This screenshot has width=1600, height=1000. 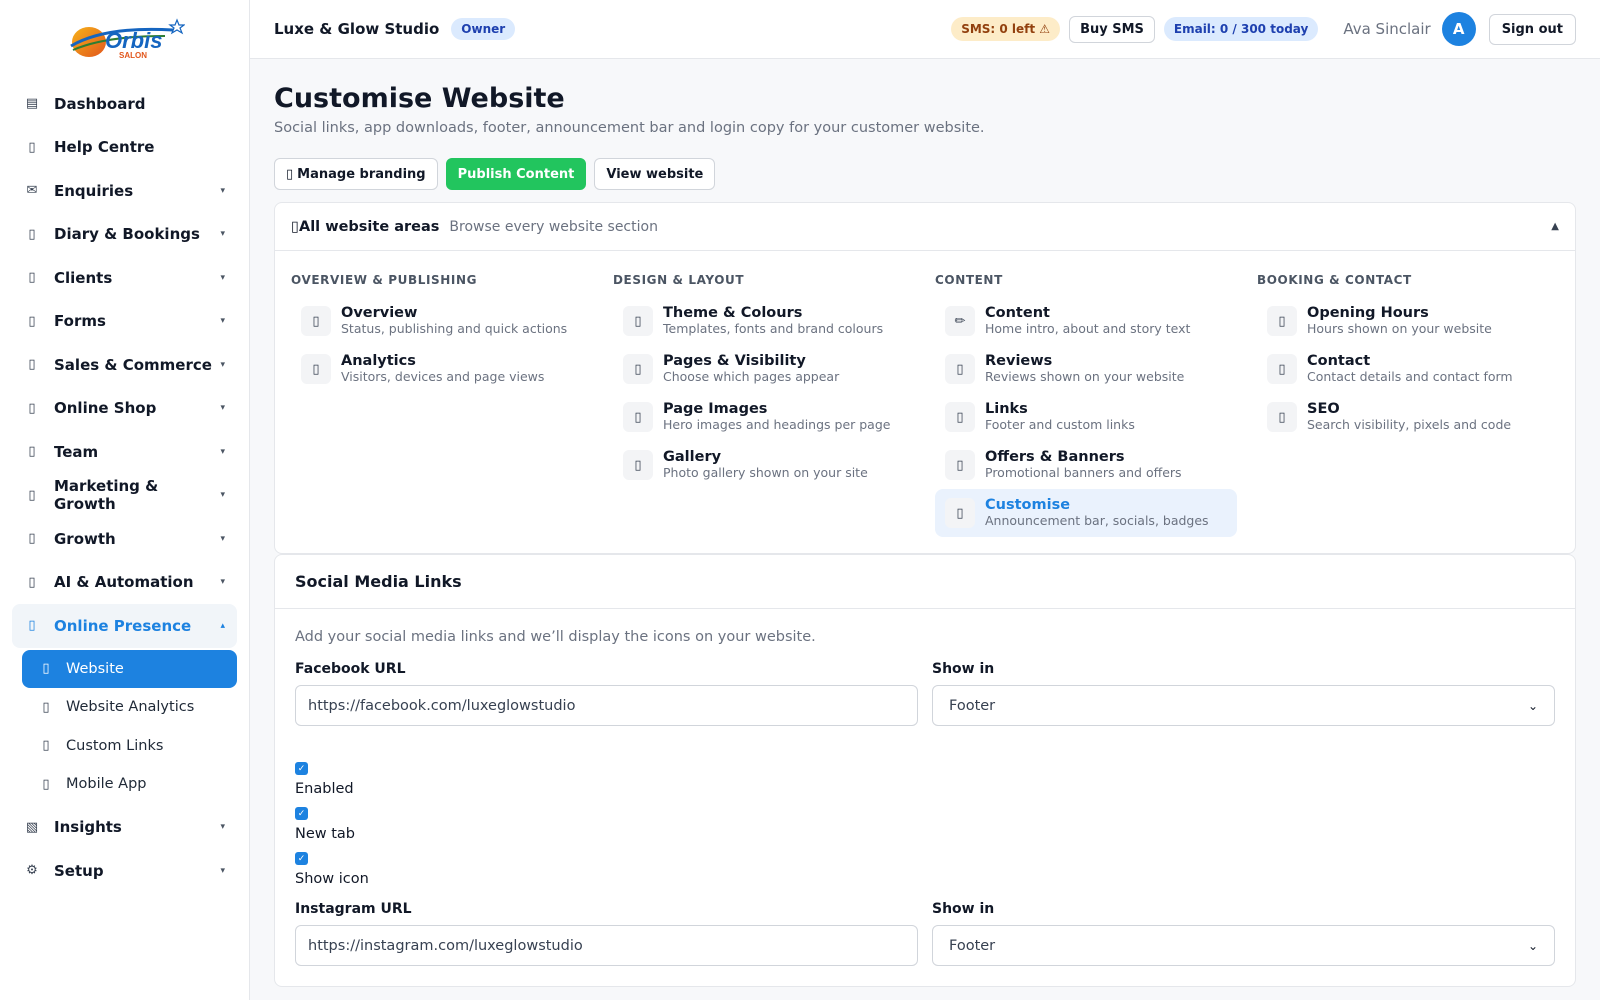 I want to click on area-name: Overview, so click(x=379, y=313).